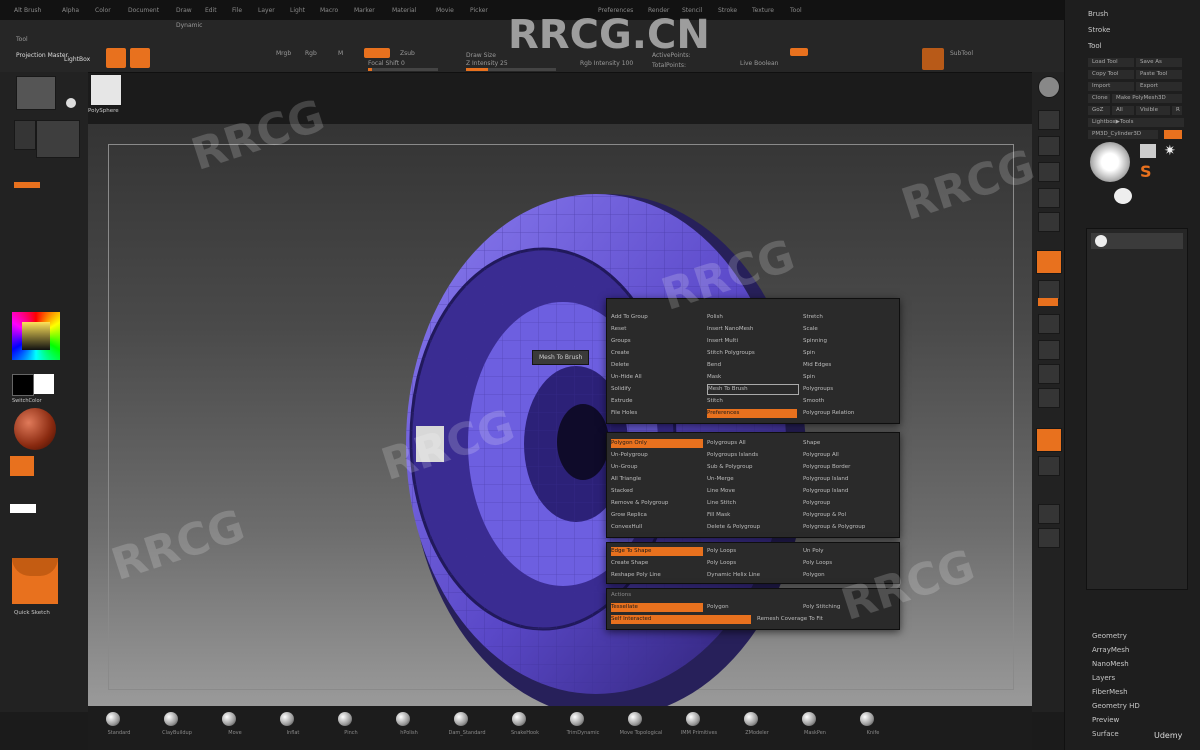 The image size is (1200, 750). Describe the element at coordinates (726, 443) in the screenshot. I see `menu2-item: Polygroups All` at that location.